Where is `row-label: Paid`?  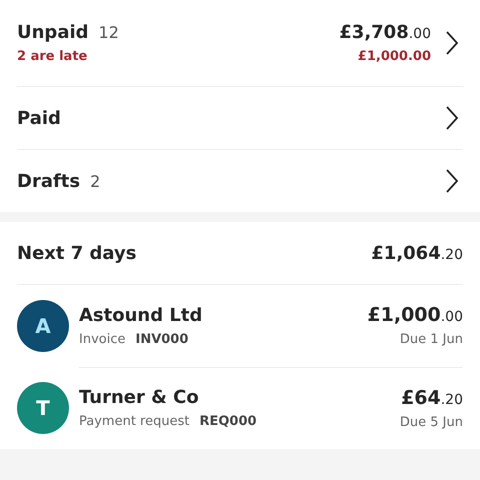
row-label: Paid is located at coordinates (39, 118).